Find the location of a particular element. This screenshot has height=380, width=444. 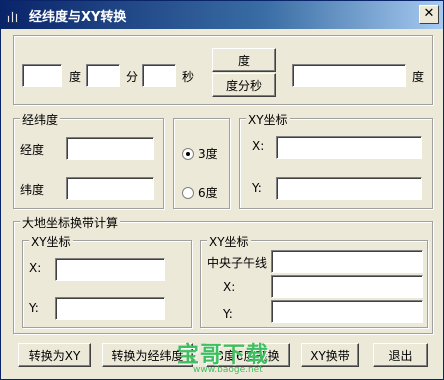

second-input is located at coordinates (159, 75).